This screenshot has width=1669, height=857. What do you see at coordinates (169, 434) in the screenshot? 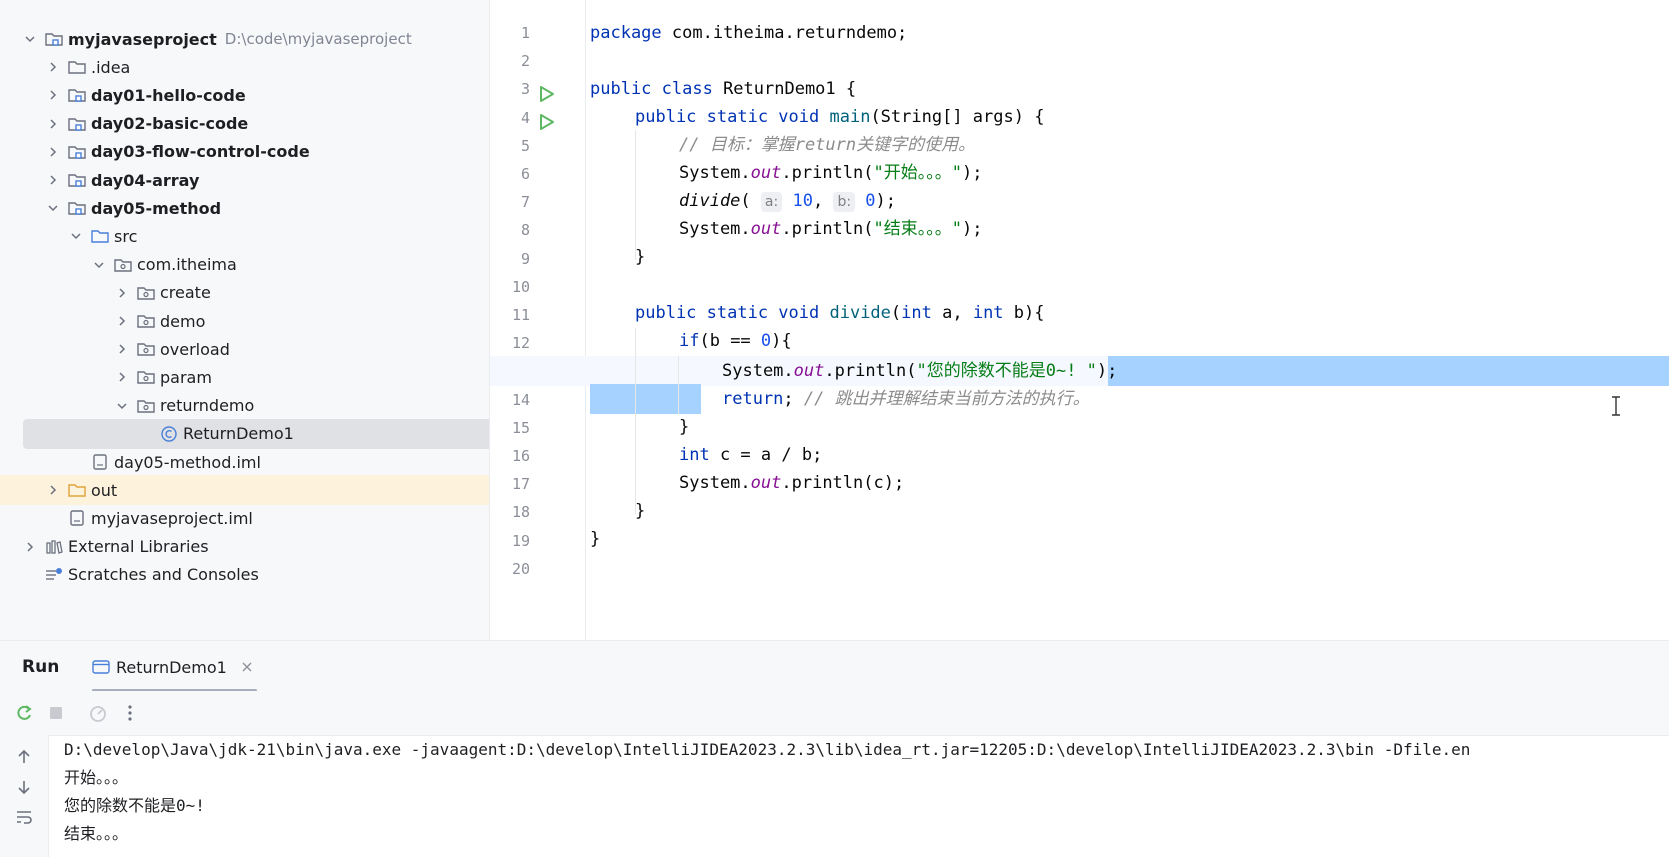
I see `java-class-icon` at bounding box center [169, 434].